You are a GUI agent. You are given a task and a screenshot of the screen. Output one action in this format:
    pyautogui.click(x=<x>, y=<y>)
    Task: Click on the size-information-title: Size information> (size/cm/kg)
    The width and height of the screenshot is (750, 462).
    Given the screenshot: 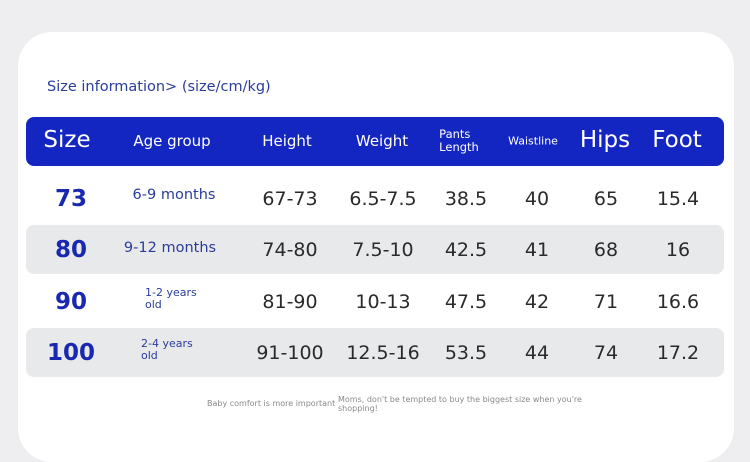 What is the action you would take?
    pyautogui.click(x=159, y=87)
    